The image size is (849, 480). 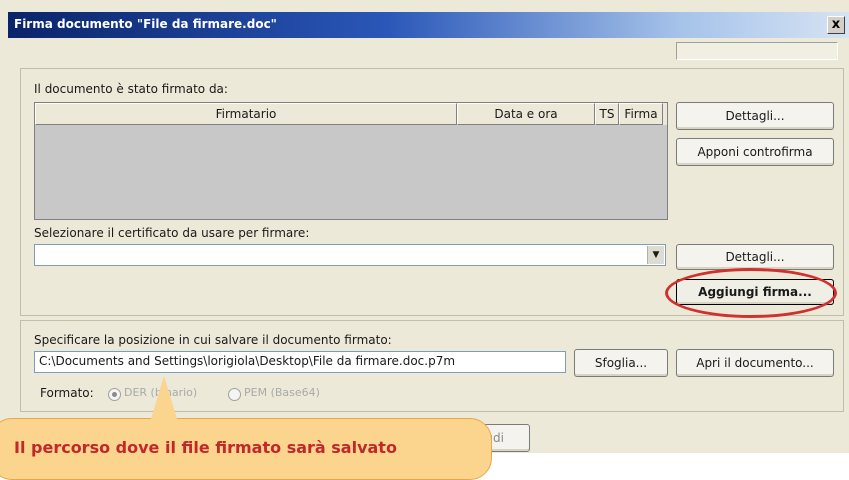 I want to click on window-title: Firma documento "File da firmare.doc", so click(x=145, y=24).